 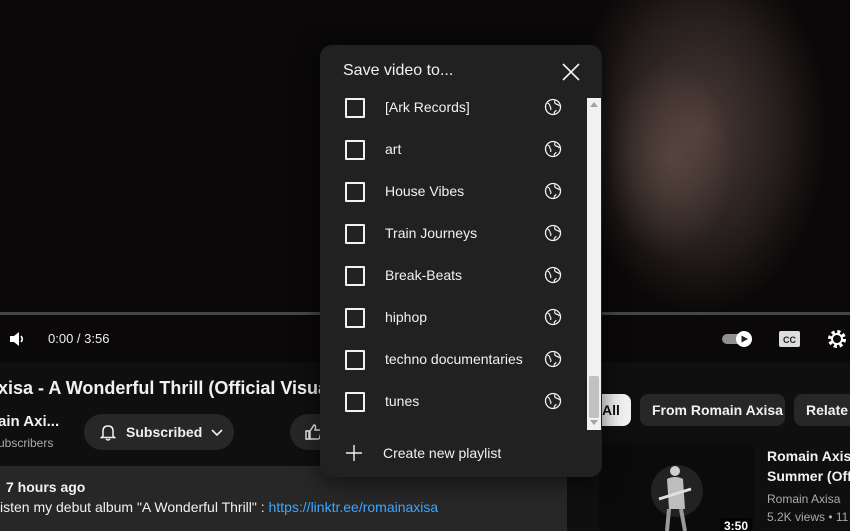 What do you see at coordinates (453, 160) in the screenshot?
I see `playlist-row: art` at bounding box center [453, 160].